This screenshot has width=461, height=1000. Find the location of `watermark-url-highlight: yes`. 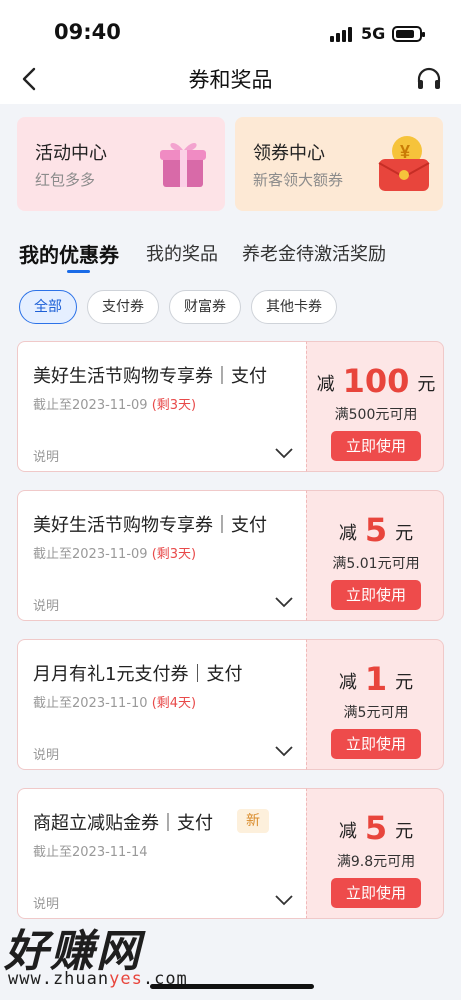

watermark-url-highlight: yes is located at coordinates (126, 979).